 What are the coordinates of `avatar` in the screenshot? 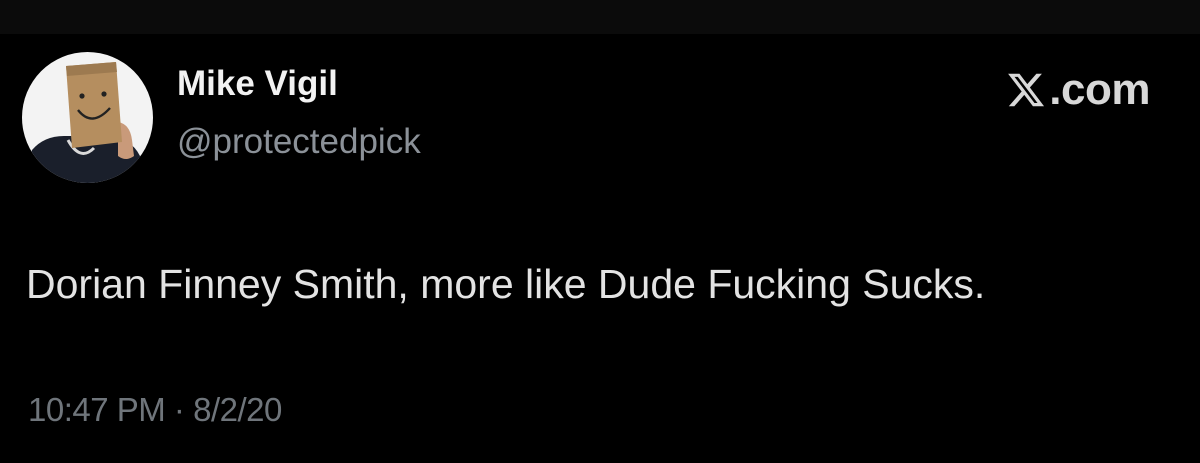 It's located at (87, 117).